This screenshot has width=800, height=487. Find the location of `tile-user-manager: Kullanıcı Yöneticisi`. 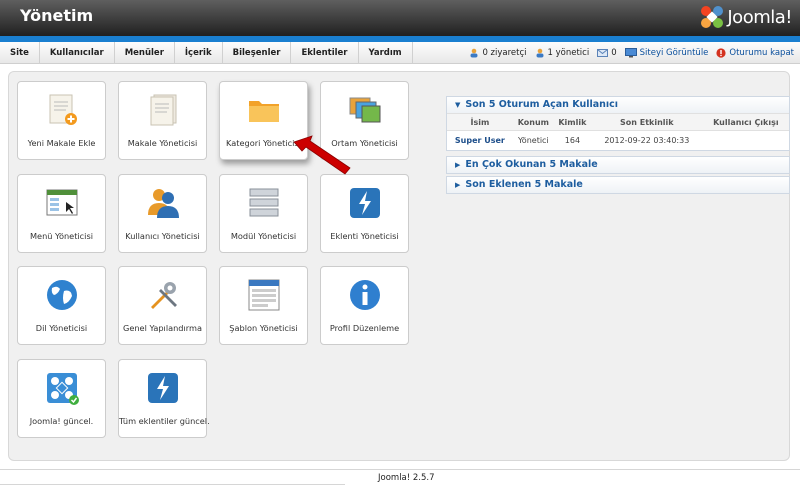

tile-user-manager: Kullanıcı Yöneticisi is located at coordinates (162, 213).